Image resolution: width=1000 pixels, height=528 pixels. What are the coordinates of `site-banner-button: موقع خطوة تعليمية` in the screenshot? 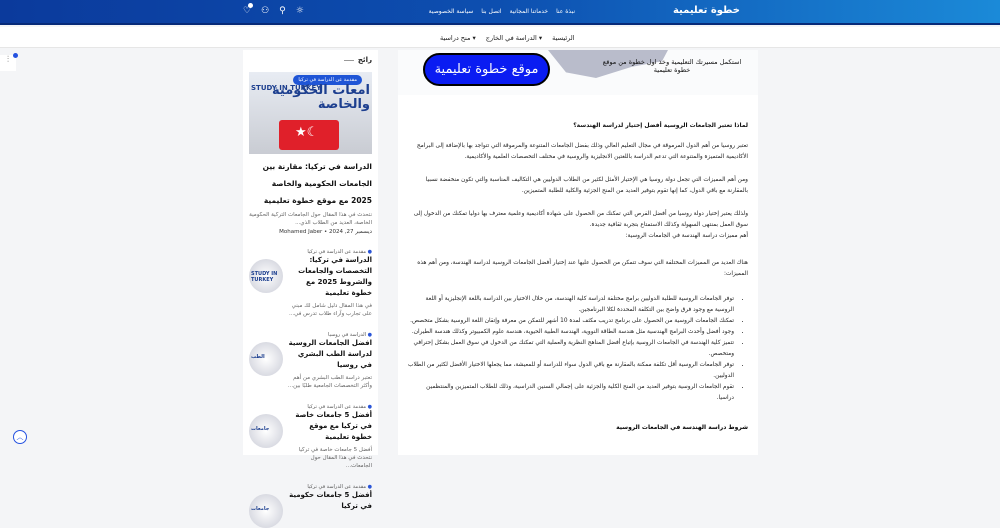 It's located at (486, 69).